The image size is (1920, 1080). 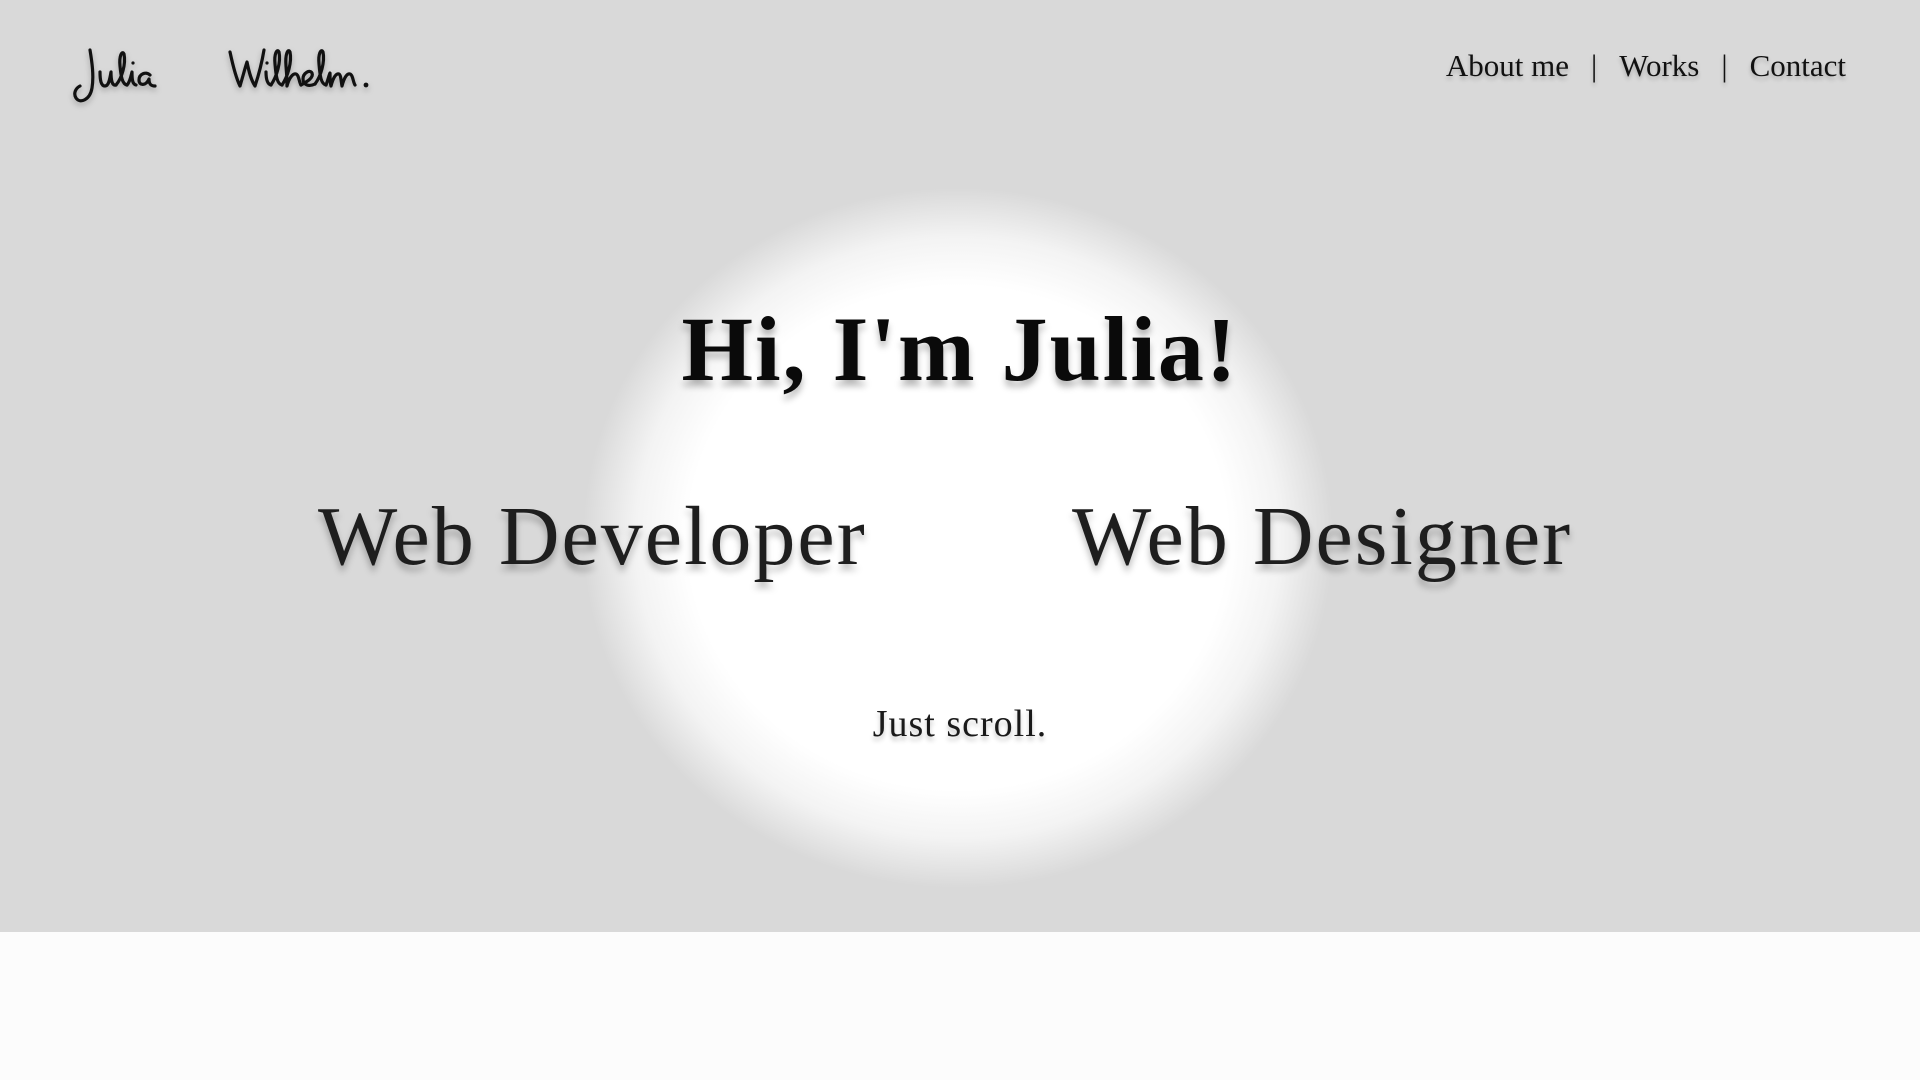 I want to click on next-section, so click(x=960, y=1006).